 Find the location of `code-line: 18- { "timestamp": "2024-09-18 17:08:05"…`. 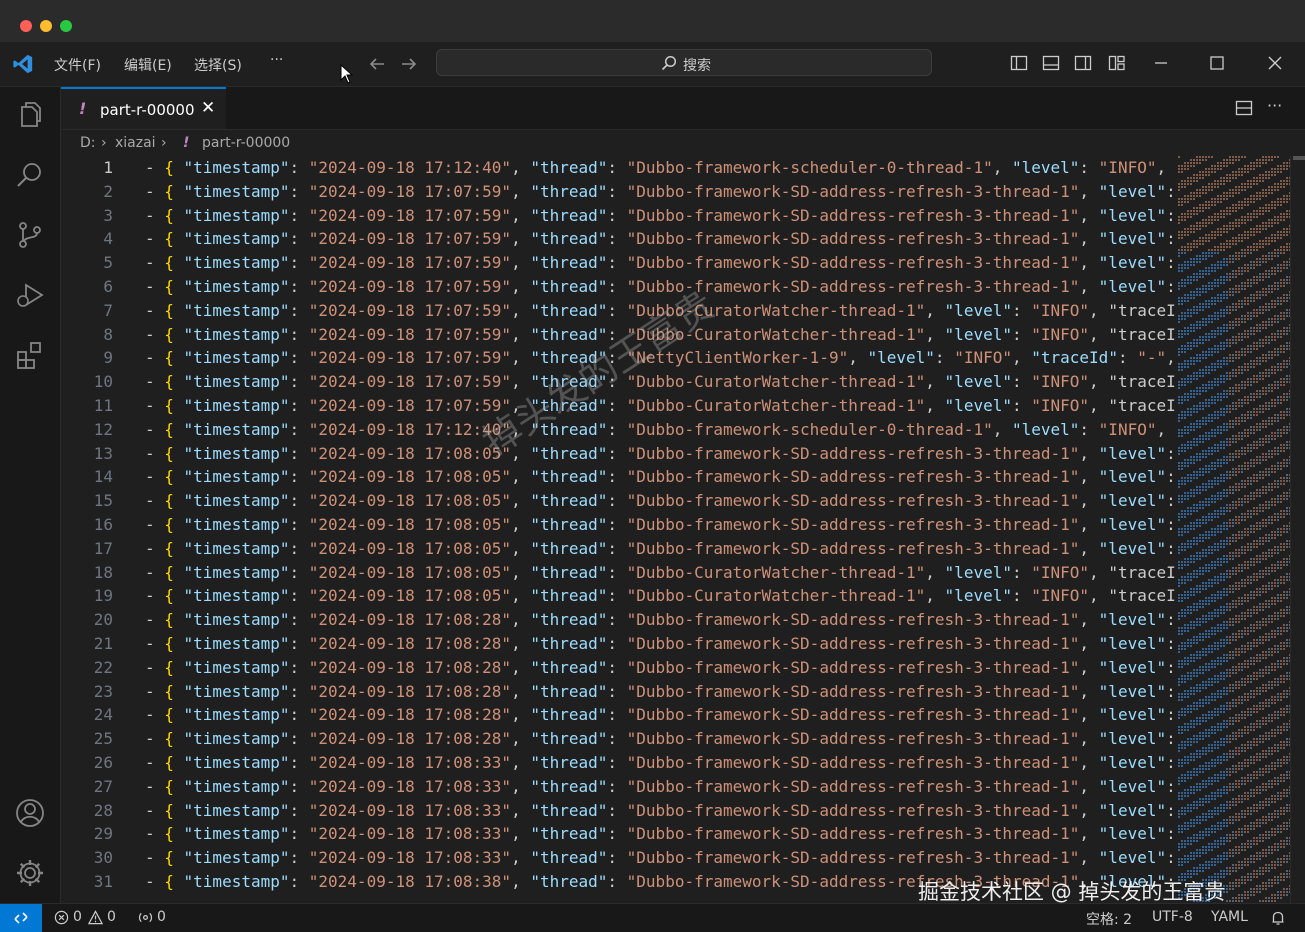

code-line: 18- { "timestamp": "2024-09-18 17:08:05"… is located at coordinates (618, 573).